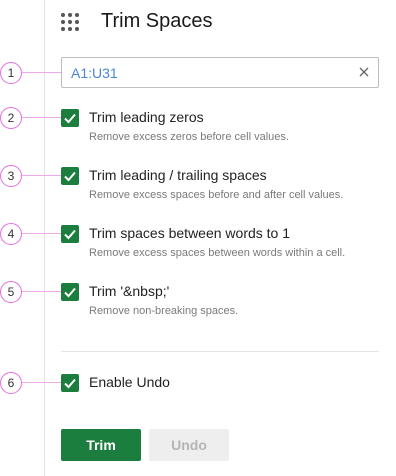  Describe the element at coordinates (101, 445) in the screenshot. I see `trim-button: Trim` at that location.